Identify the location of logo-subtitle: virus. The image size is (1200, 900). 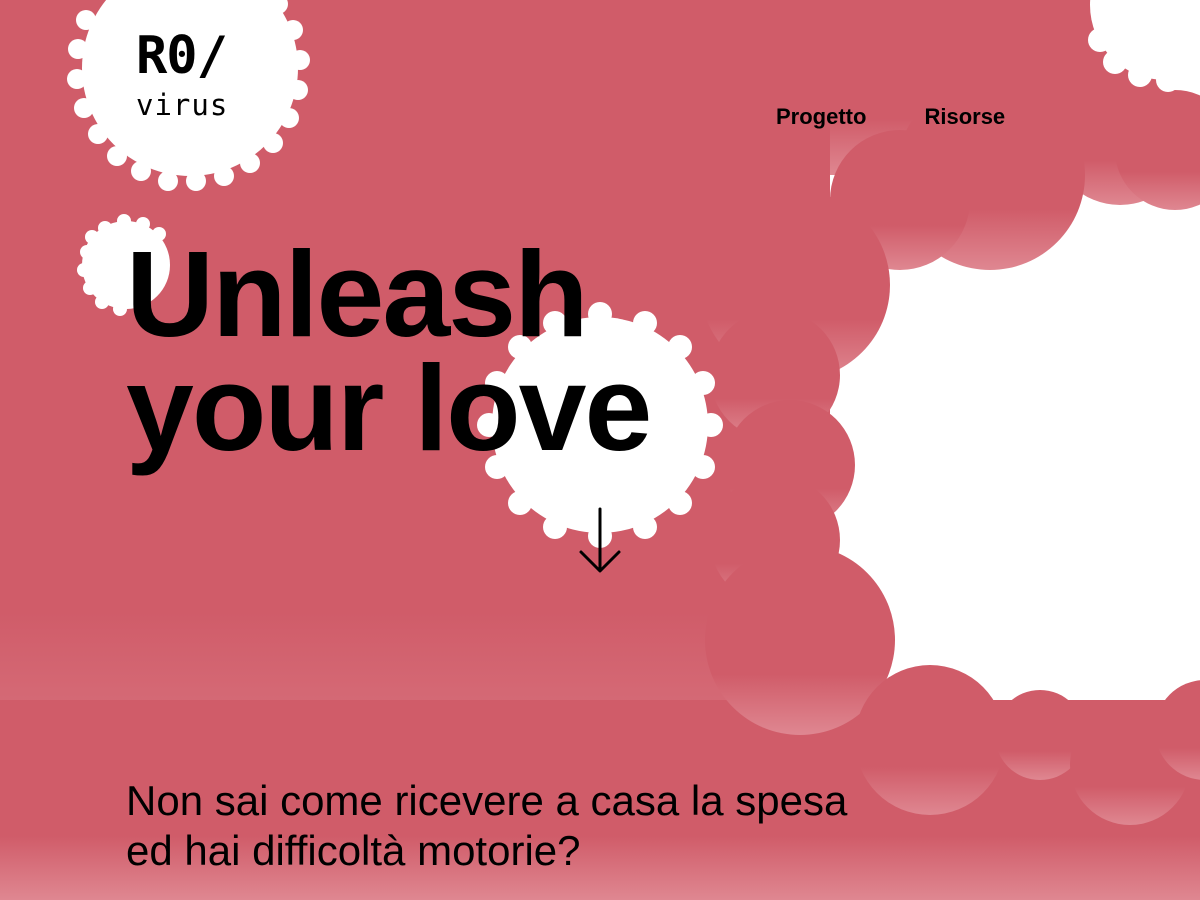
(182, 105).